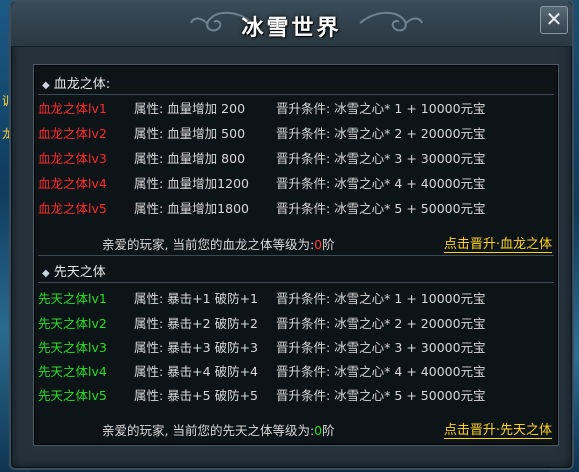 This screenshot has height=472, width=579. Describe the element at coordinates (196, 347) in the screenshot. I see `innate-attribute: 属性: 暴击+3 破防+3` at that location.